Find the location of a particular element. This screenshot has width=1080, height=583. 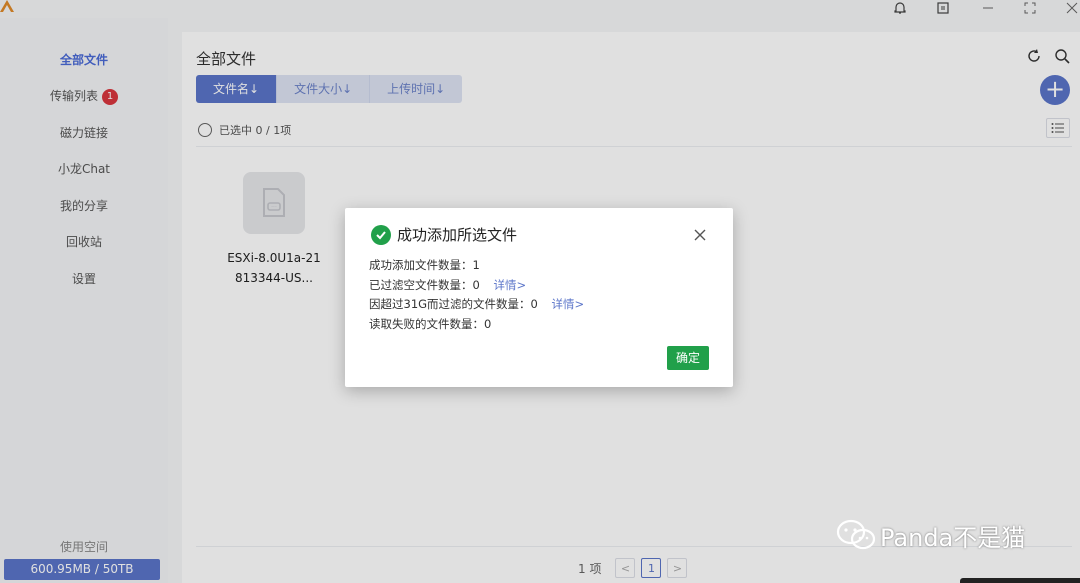

details-link-oversize-files: 详情> is located at coordinates (568, 304).